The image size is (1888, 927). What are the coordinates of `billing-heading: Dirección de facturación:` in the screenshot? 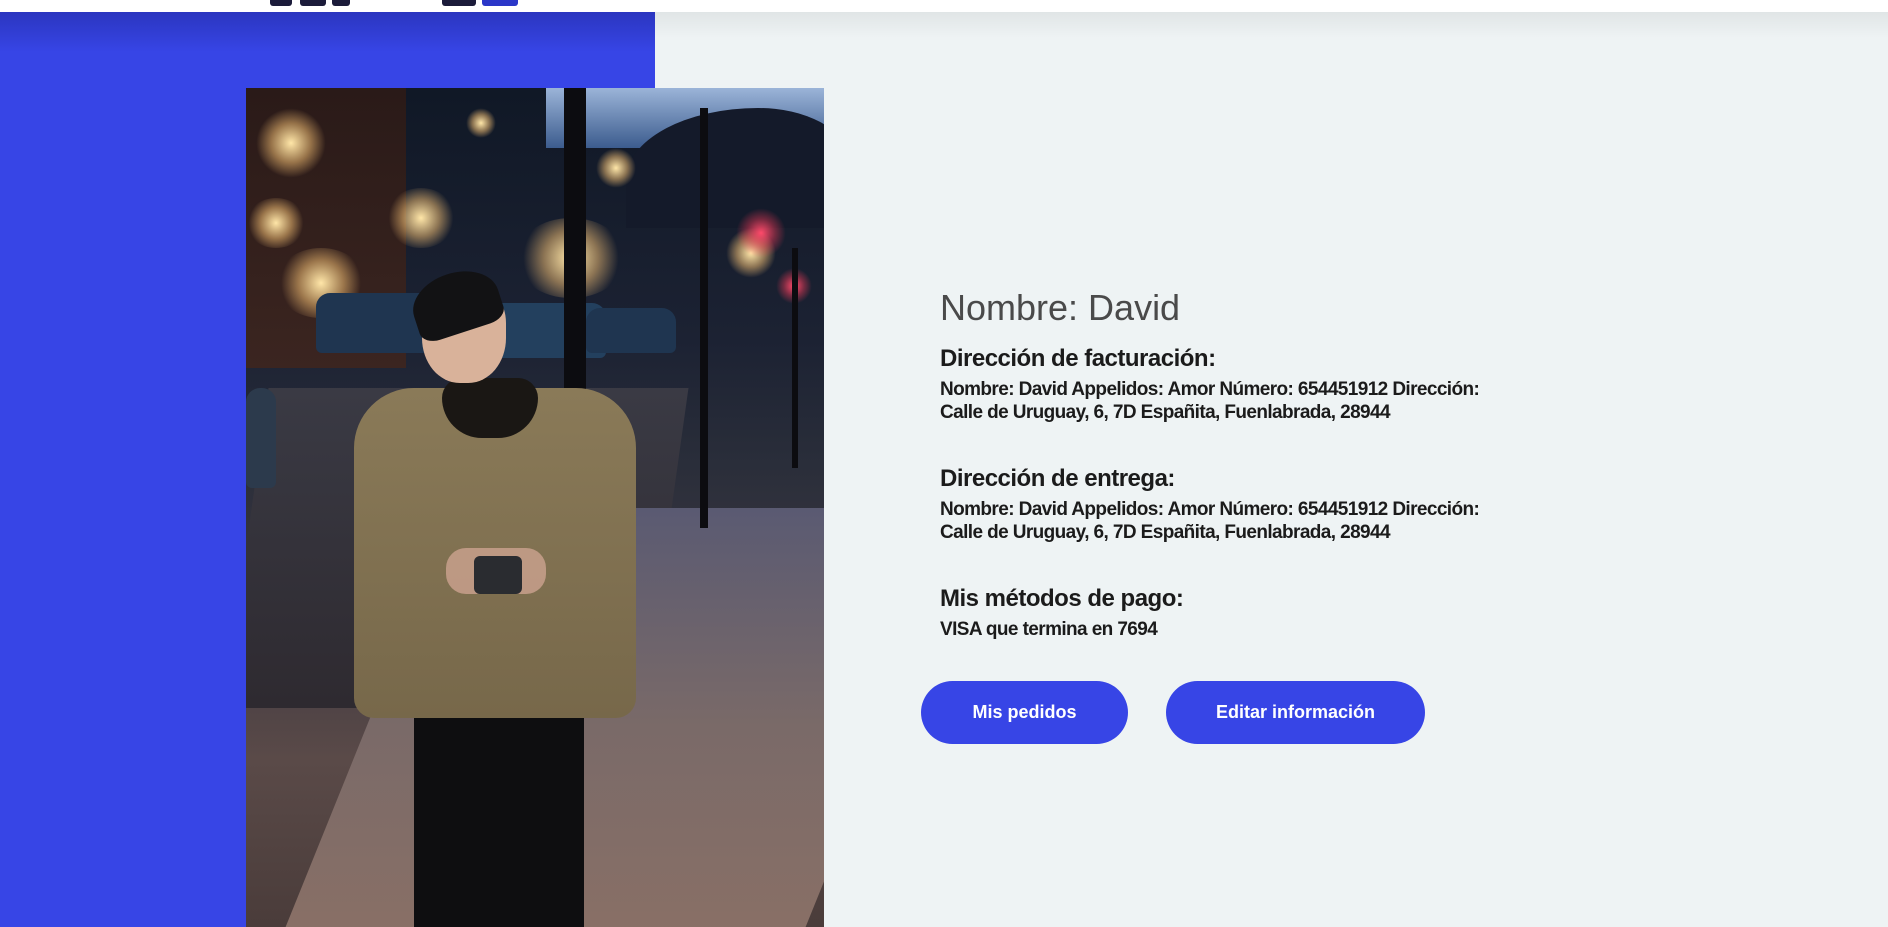 It's located at (1078, 358).